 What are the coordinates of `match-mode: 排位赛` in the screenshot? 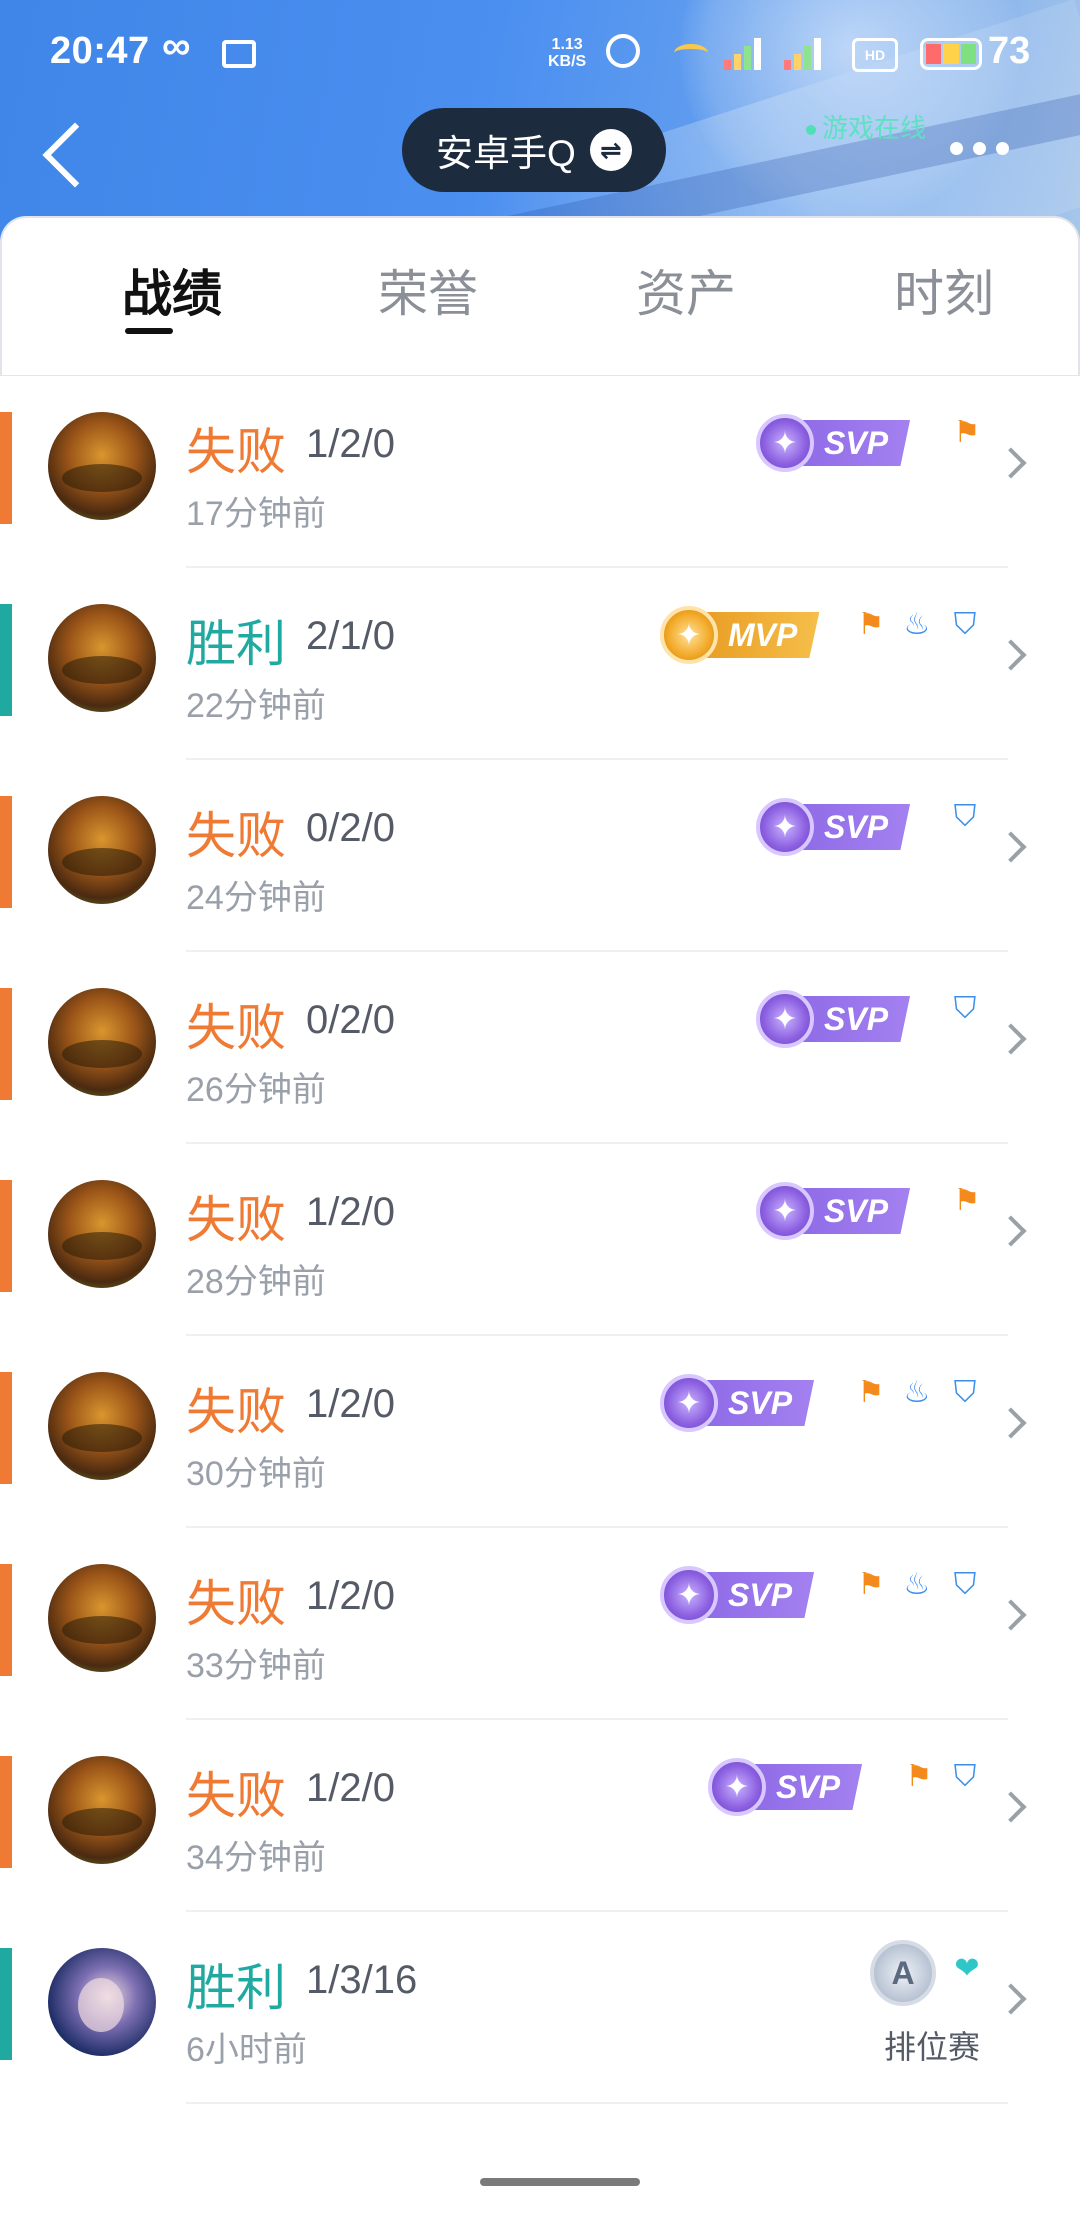 It's located at (932, 2047).